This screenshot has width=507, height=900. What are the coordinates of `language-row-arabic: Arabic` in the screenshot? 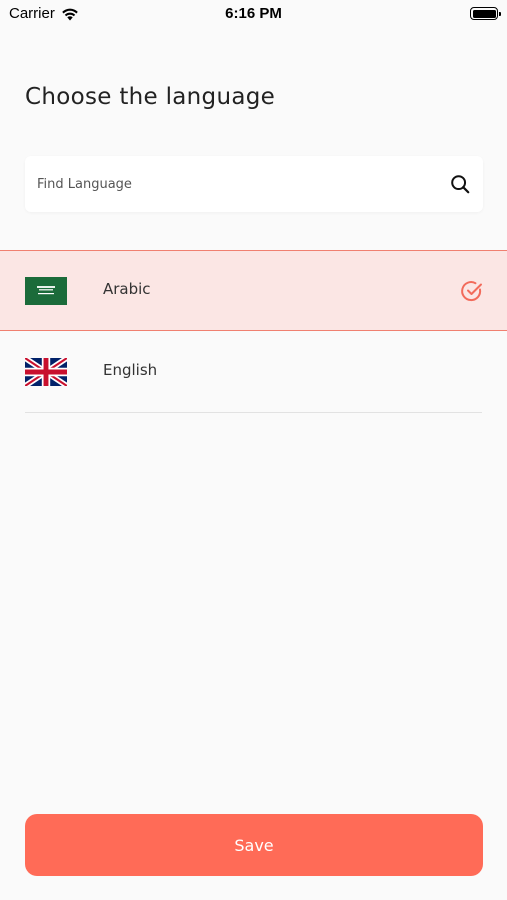 It's located at (253, 290).